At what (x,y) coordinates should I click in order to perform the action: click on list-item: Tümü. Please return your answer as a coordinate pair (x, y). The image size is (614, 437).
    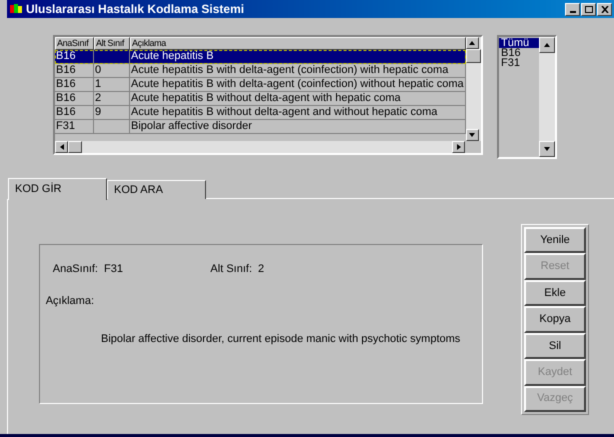
    Looking at the image, I should click on (519, 43).